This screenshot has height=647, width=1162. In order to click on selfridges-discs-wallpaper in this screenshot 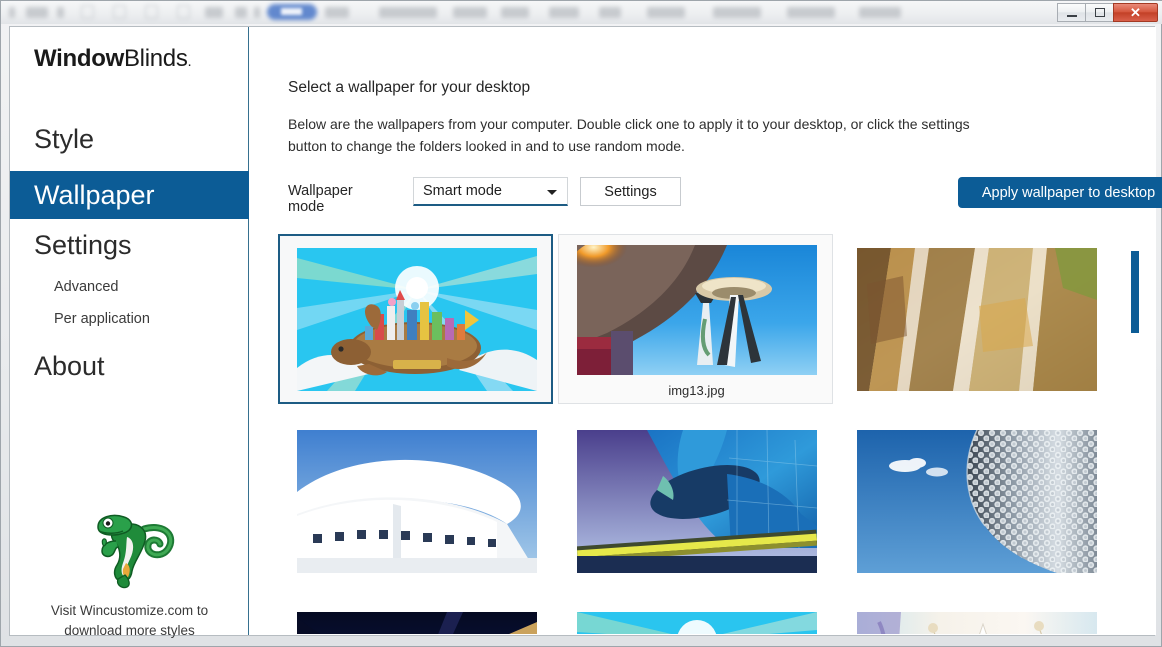, I will do `click(977, 501)`.